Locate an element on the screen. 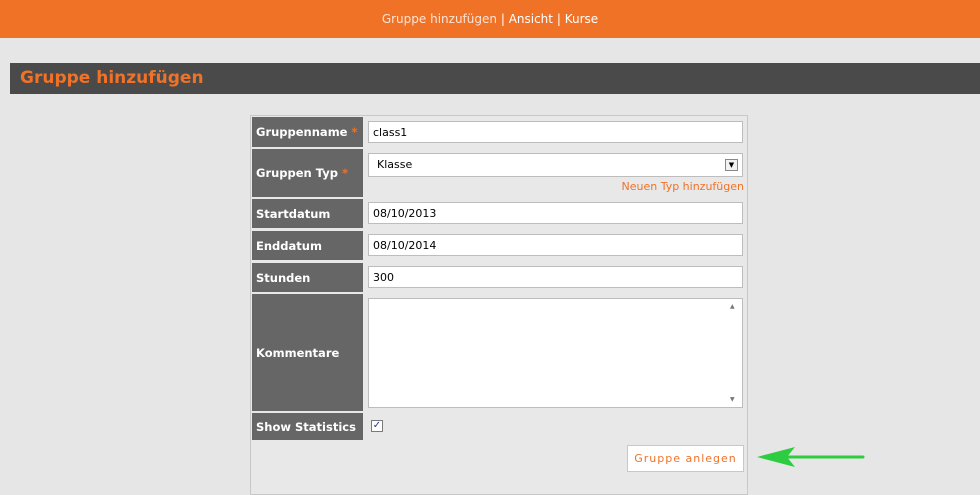 This screenshot has height=495, width=980. end-date-label-text: Enddatum is located at coordinates (289, 245).